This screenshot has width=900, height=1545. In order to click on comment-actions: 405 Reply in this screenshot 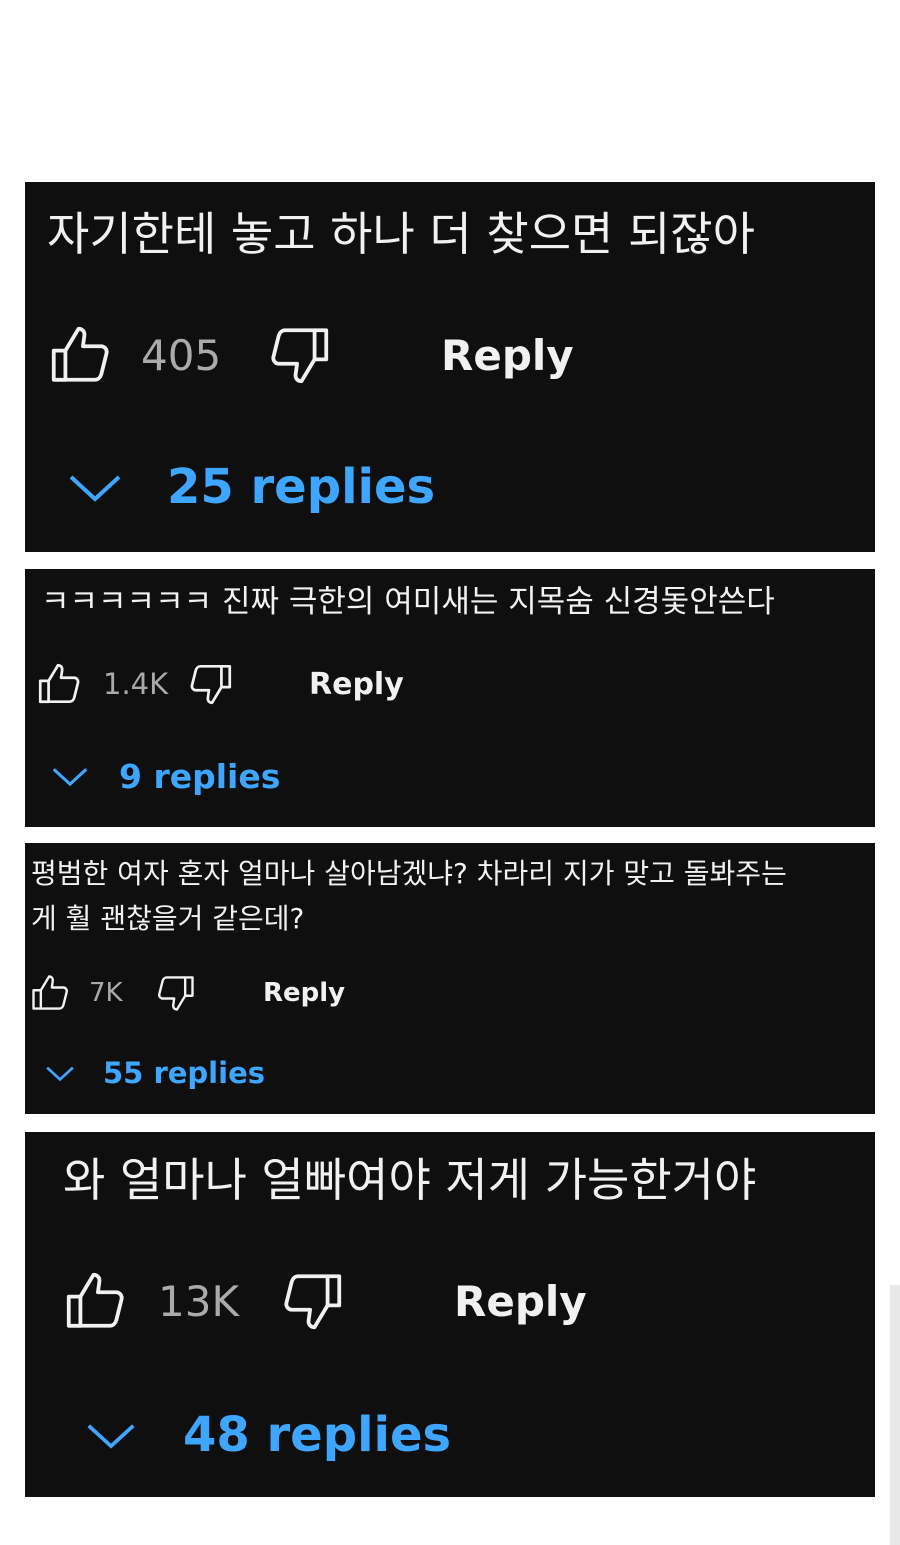, I will do `click(308, 355)`.